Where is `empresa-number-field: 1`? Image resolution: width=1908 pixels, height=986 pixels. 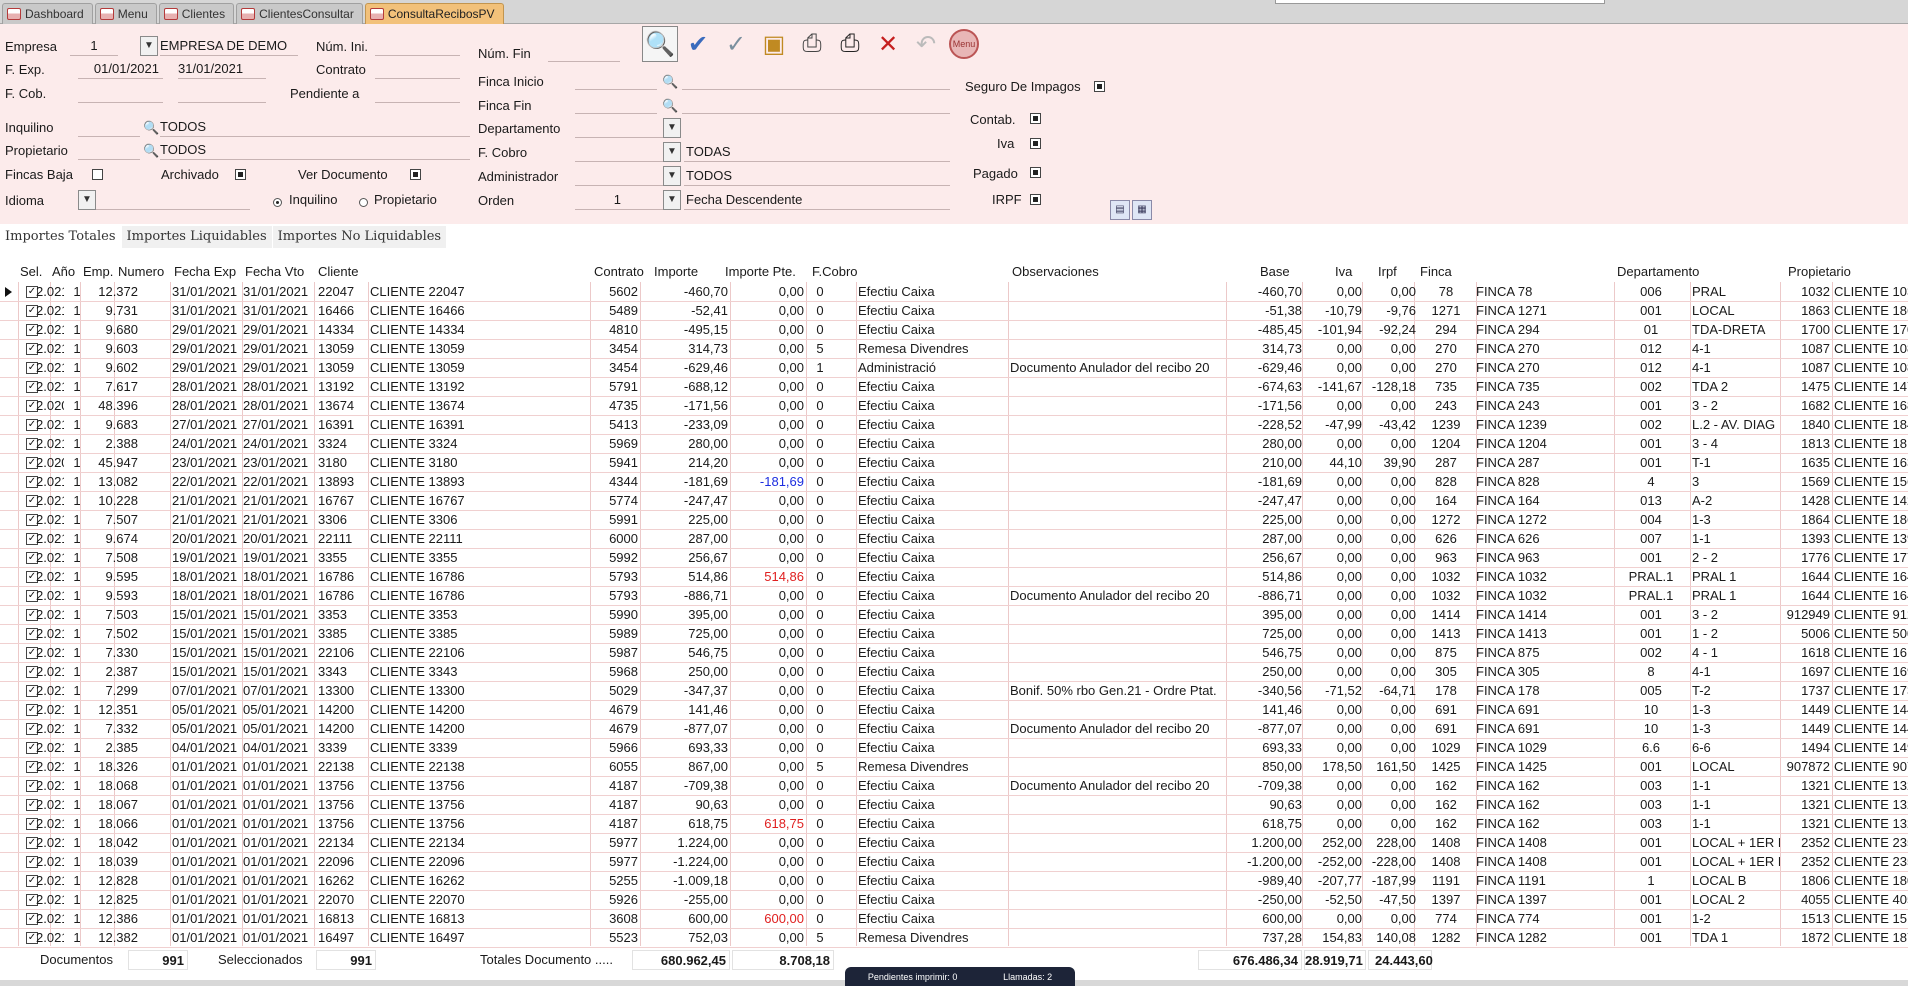
empresa-number-field: 1 is located at coordinates (94, 46).